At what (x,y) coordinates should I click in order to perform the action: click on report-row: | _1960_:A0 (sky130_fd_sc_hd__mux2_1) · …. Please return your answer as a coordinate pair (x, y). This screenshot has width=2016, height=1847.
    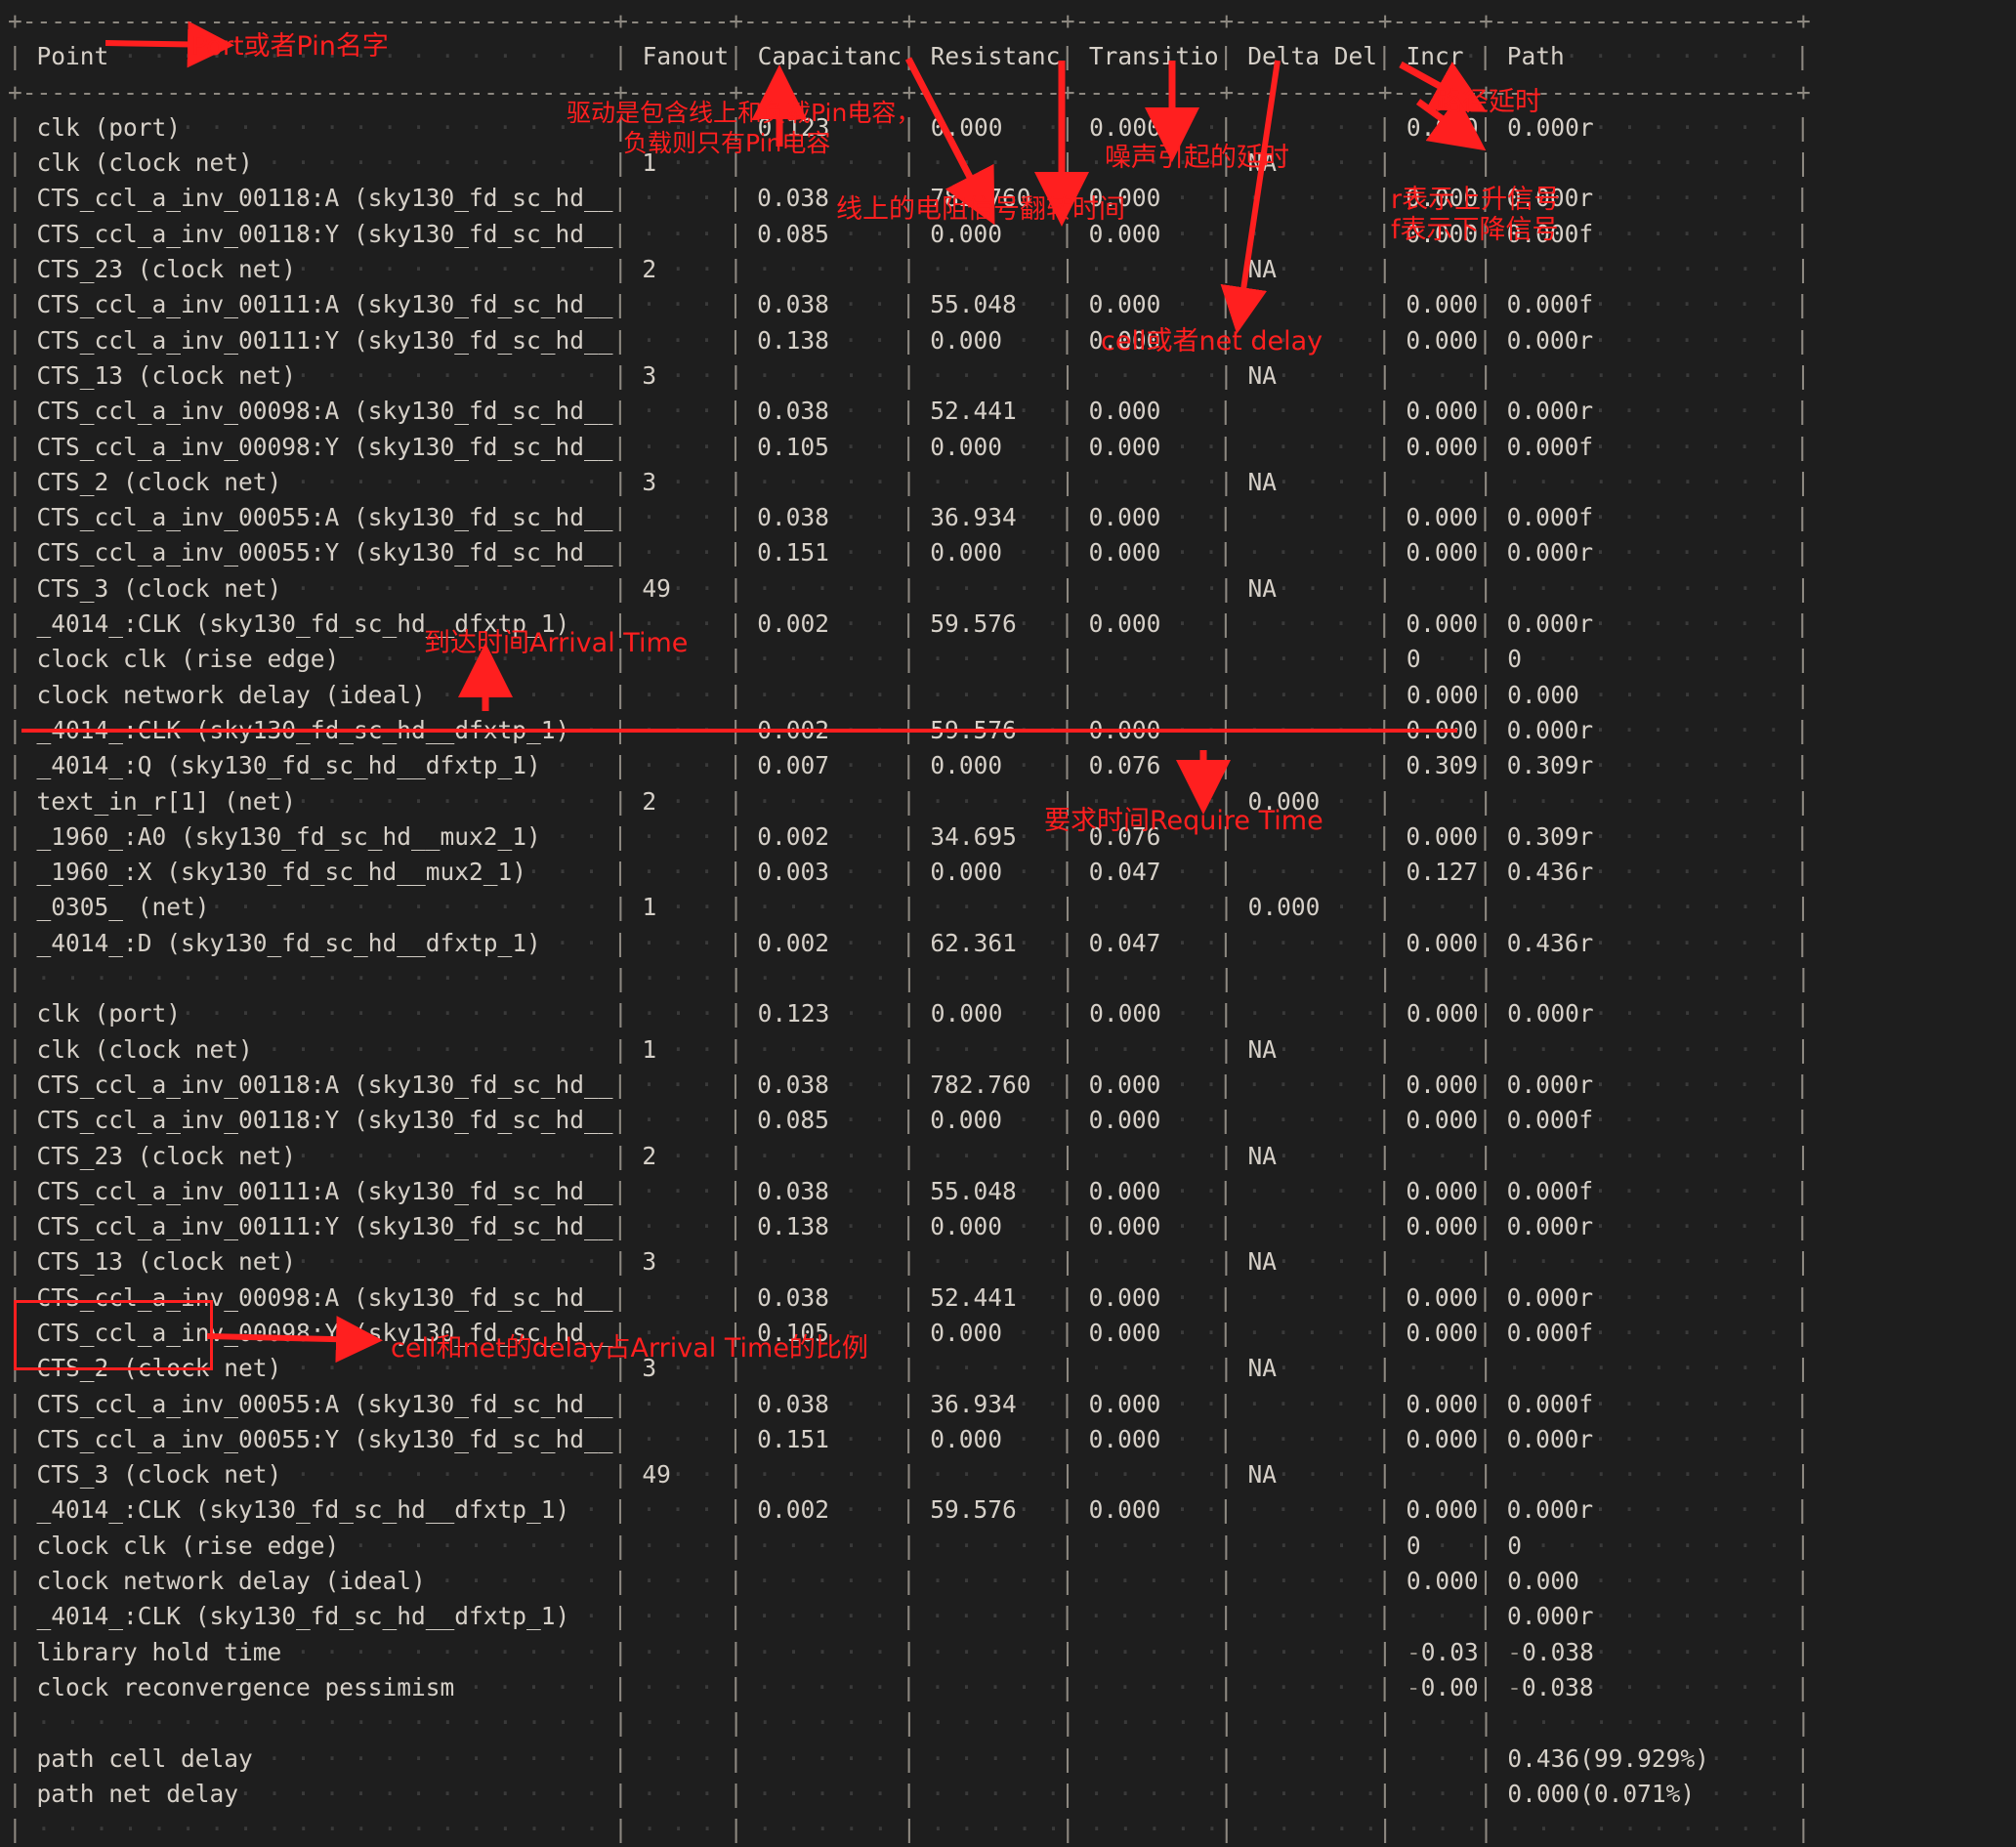
    Looking at the image, I should click on (909, 836).